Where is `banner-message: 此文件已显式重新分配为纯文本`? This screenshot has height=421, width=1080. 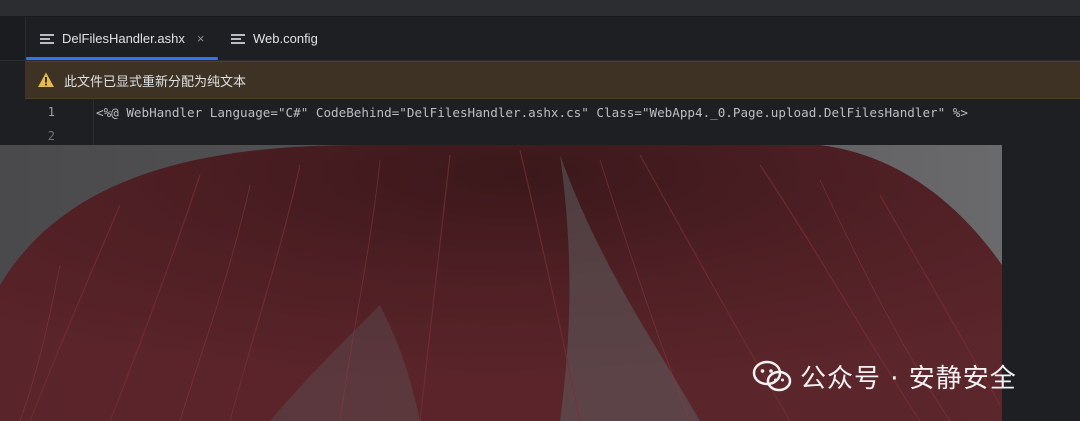 banner-message: 此文件已显式重新分配为纯文本 is located at coordinates (155, 82).